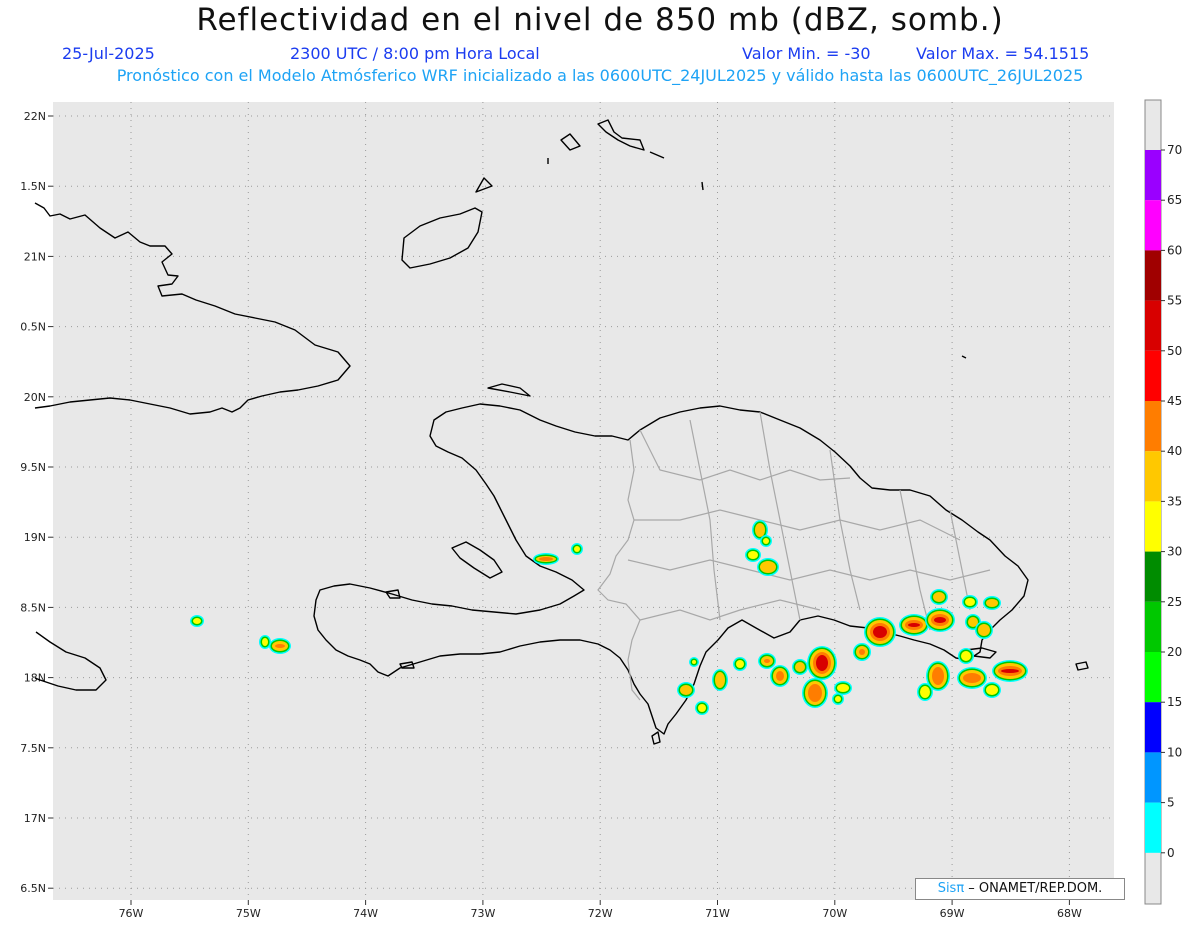  I want to click on colorbar-label: 55, so click(1174, 301).